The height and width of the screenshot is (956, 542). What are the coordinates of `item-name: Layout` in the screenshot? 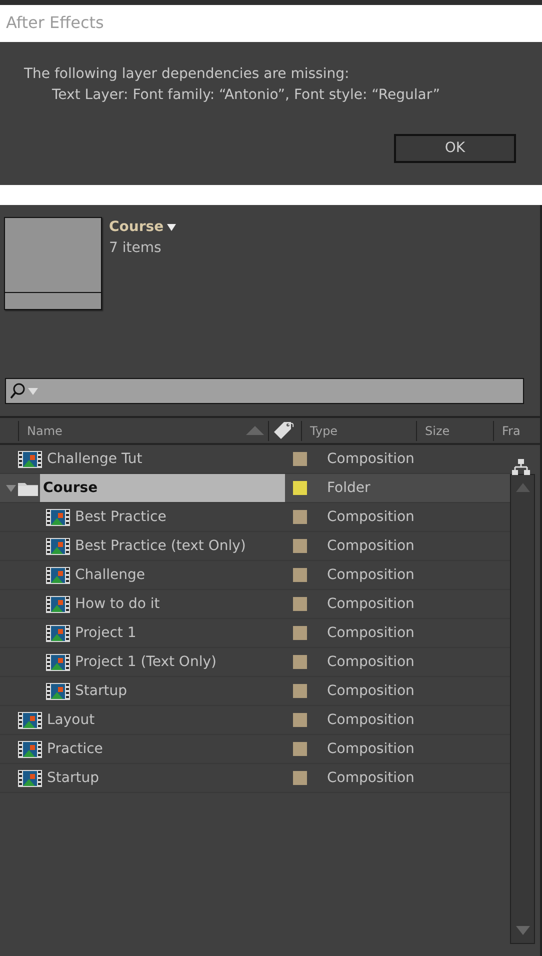 It's located at (71, 720).